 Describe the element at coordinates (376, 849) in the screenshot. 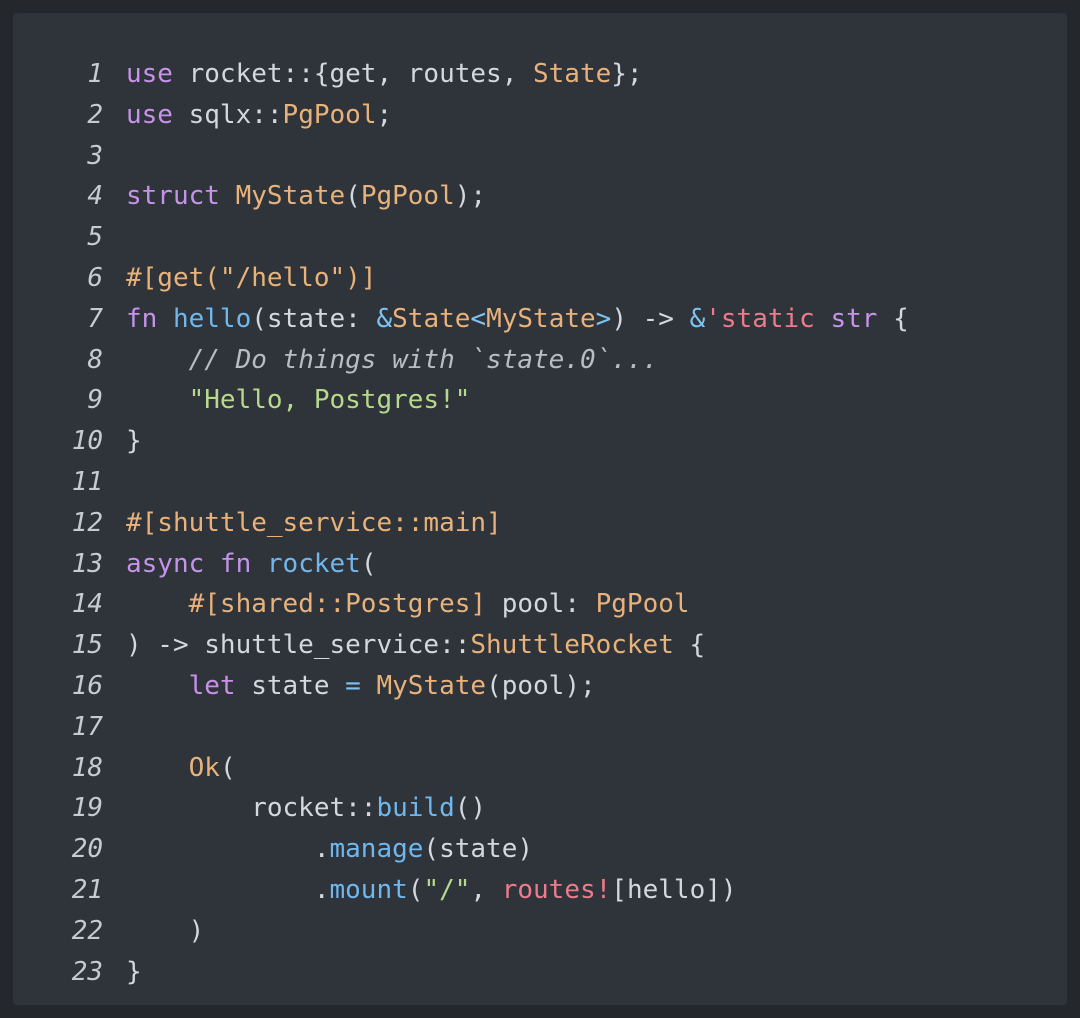

I see `code-token: manage` at that location.